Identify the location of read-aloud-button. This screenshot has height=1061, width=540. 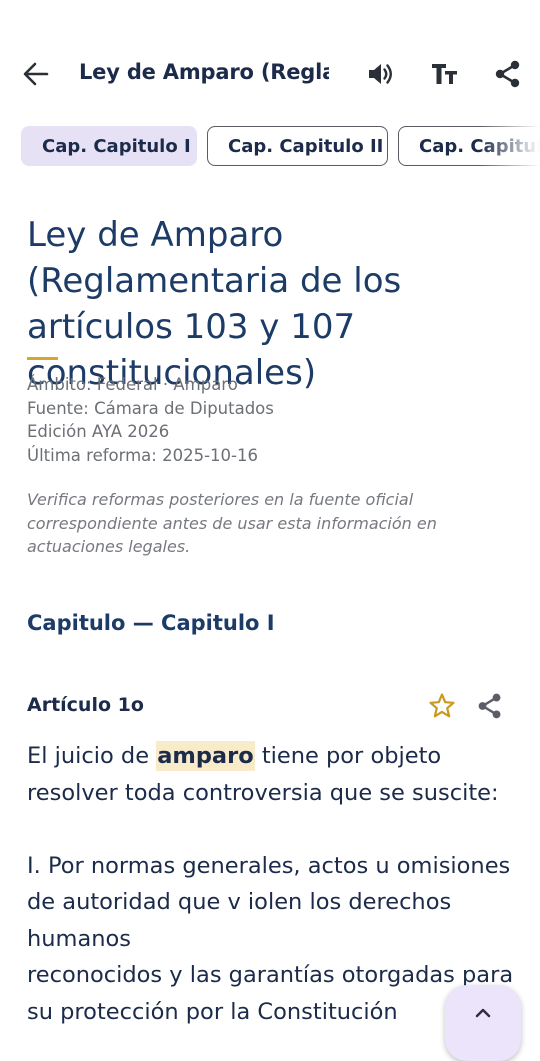
(380, 74).